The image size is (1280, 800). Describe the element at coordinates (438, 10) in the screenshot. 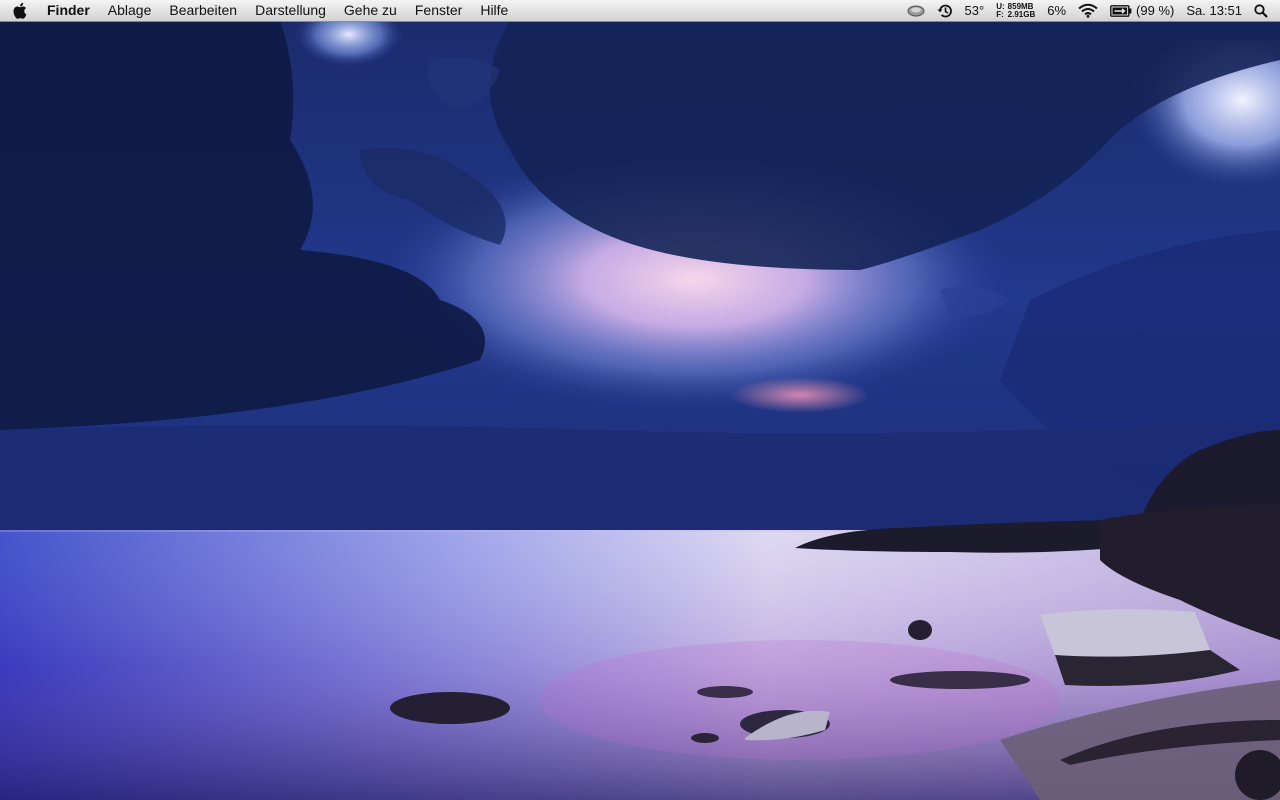

I see `menu-fenster: Fenster` at that location.